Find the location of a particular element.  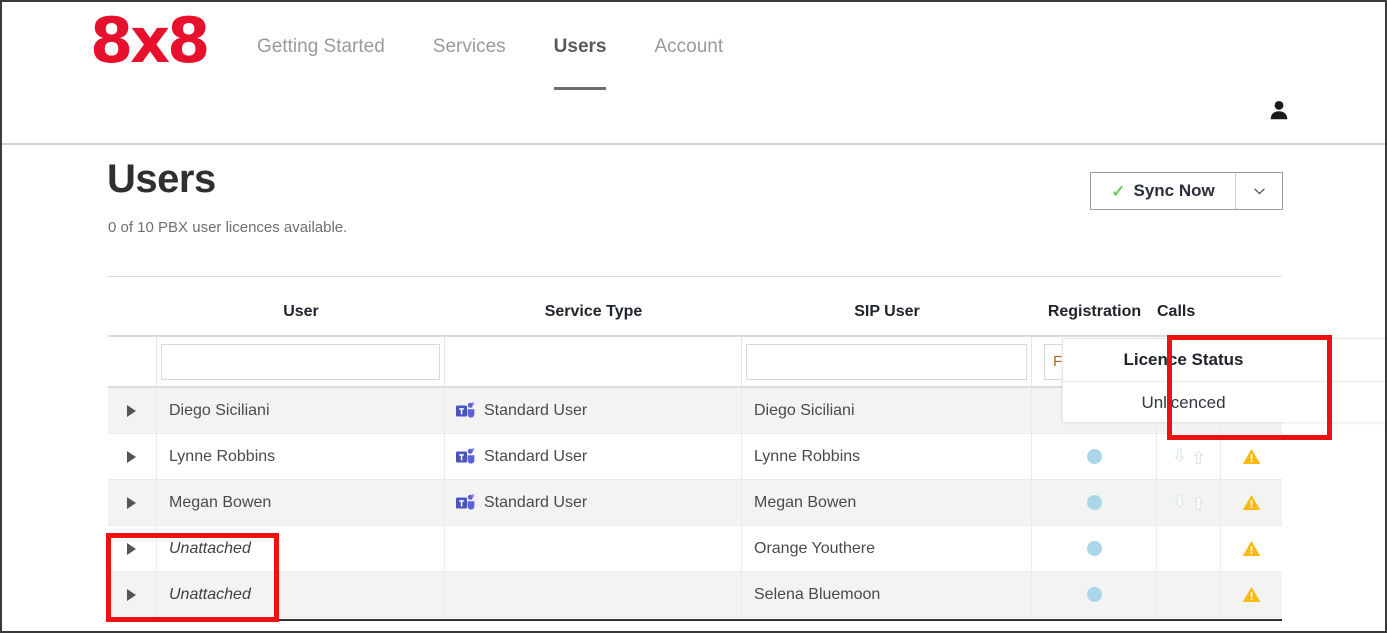

cell-sip-user: Orange Youthere is located at coordinates (887, 548).